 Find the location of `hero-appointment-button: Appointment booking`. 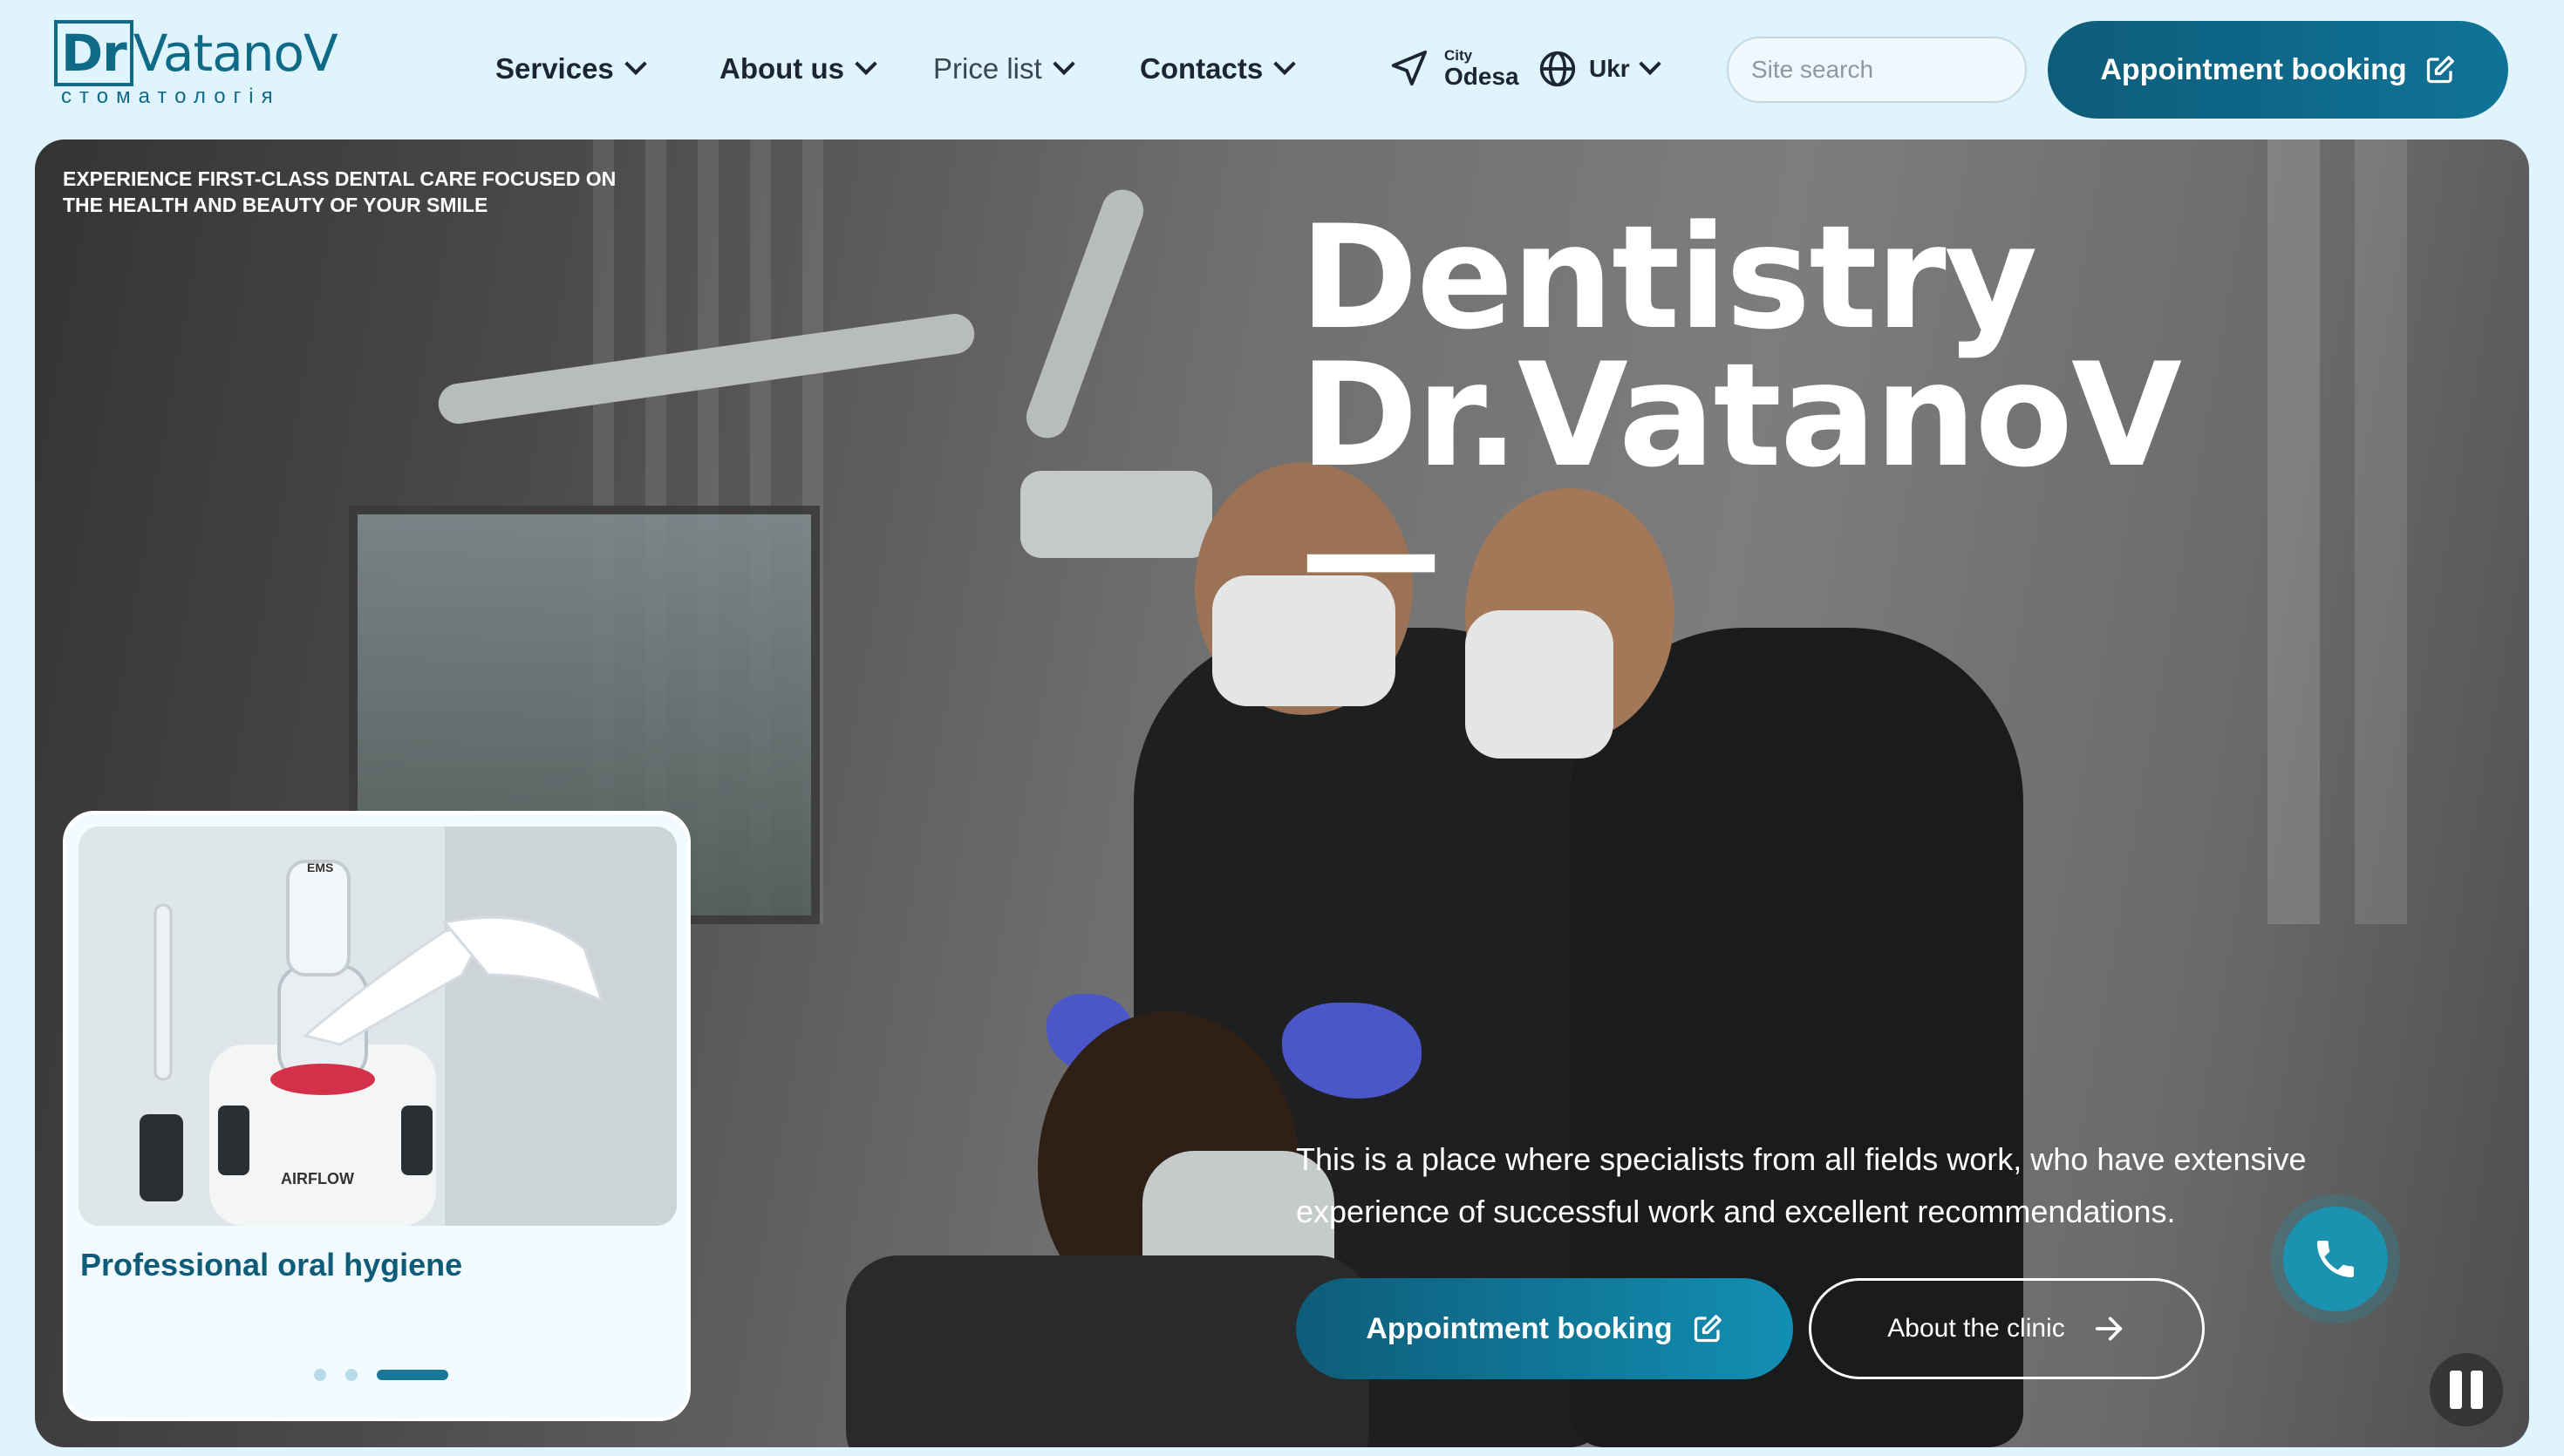

hero-appointment-button: Appointment booking is located at coordinates (1544, 1328).